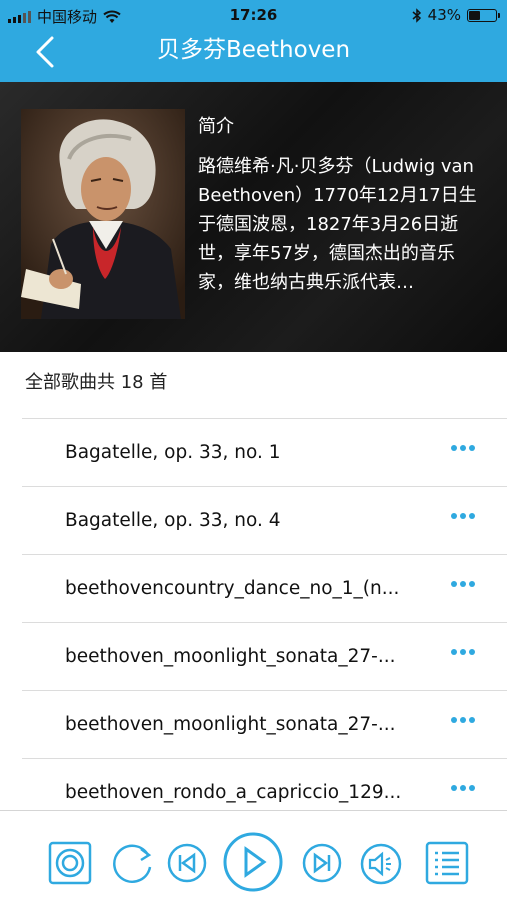 This screenshot has height=901, width=507. What do you see at coordinates (103, 214) in the screenshot?
I see `artist-portrait` at bounding box center [103, 214].